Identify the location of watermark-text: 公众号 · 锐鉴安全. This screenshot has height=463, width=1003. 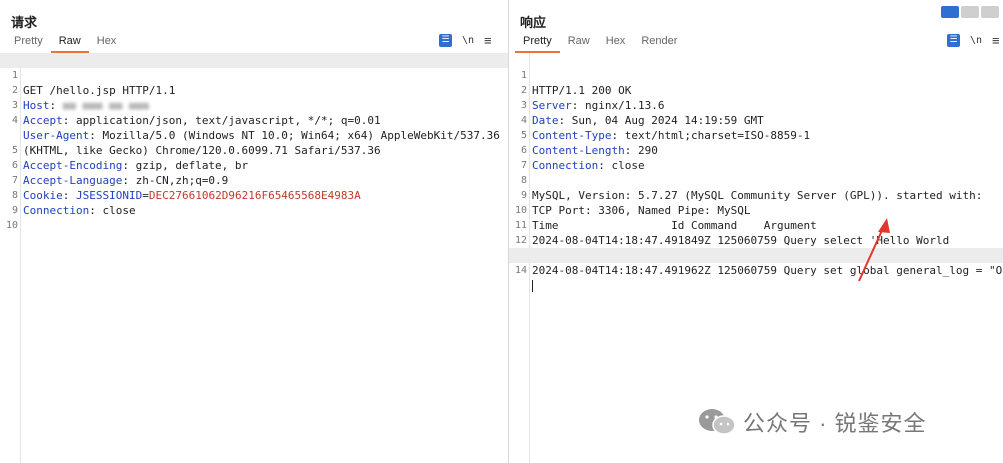
(835, 423).